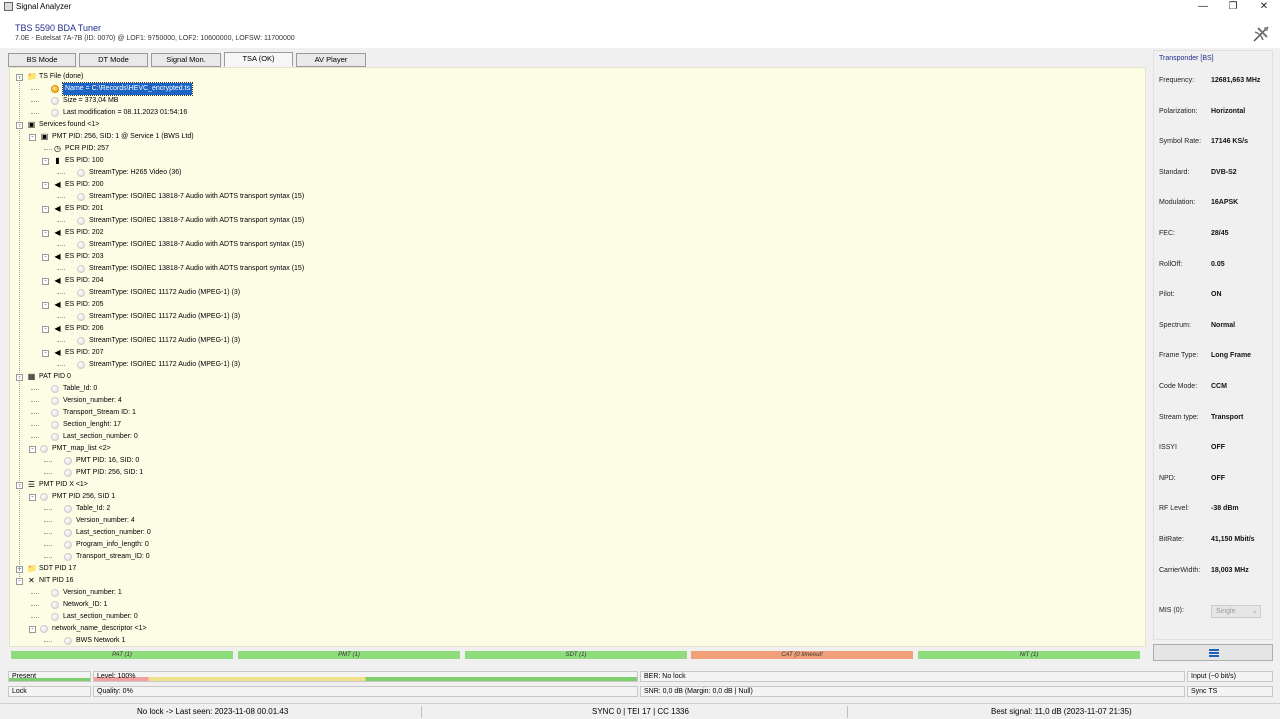 The height and width of the screenshot is (719, 1280). I want to click on tree-node: - ◀ ES PID: 205, so click(575, 305).